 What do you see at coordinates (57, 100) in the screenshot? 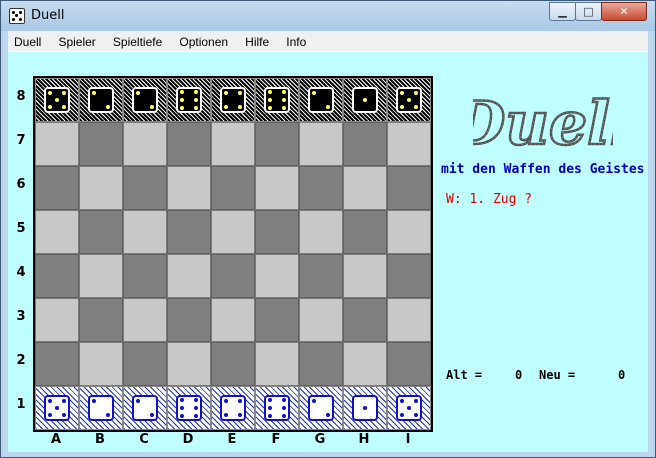
I see `black-die-a` at bounding box center [57, 100].